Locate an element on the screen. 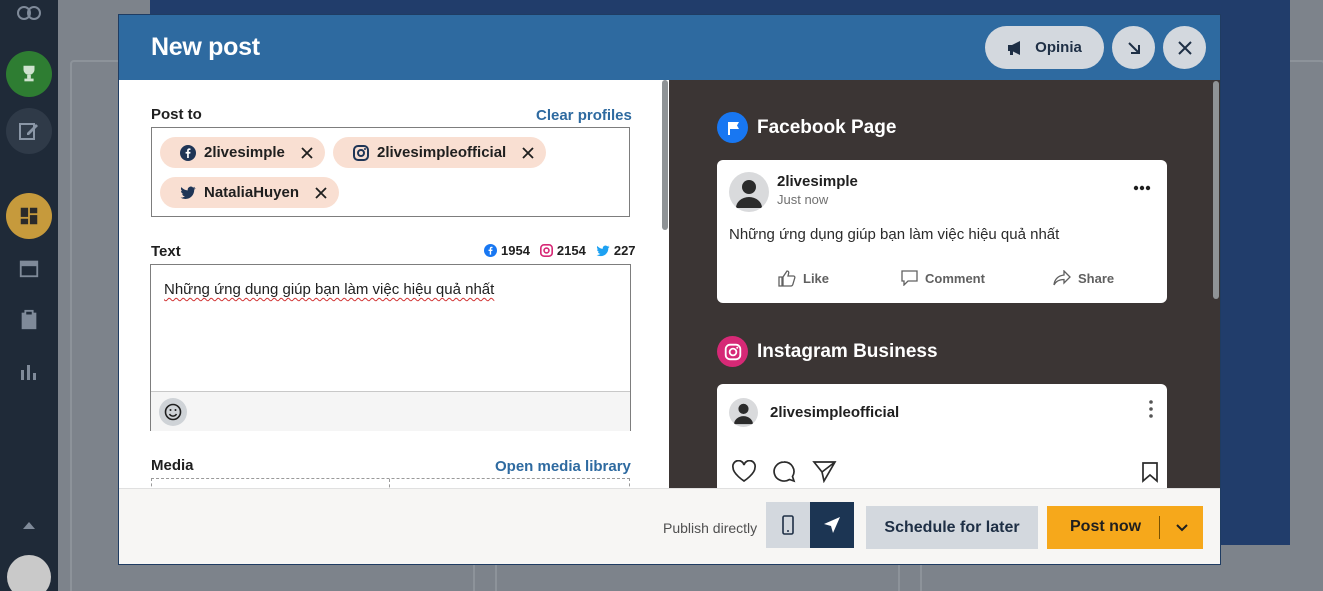 This screenshot has width=1323, height=591. post-to-label: Post to is located at coordinates (176, 114).